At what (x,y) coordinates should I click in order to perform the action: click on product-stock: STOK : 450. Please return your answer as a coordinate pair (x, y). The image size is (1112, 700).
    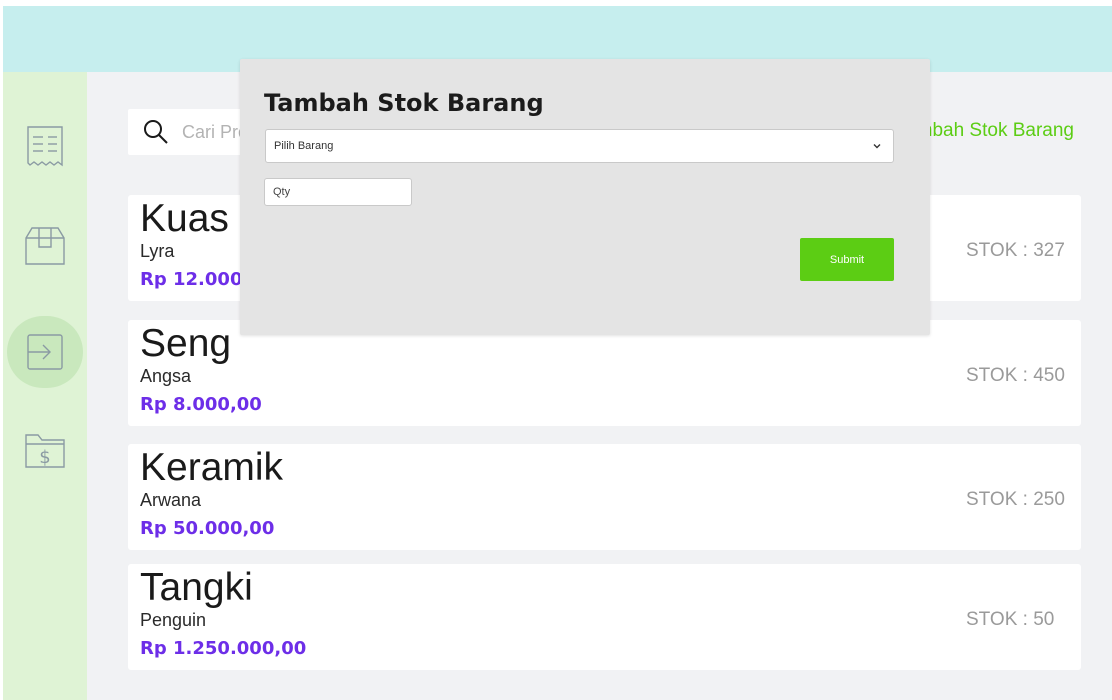
    Looking at the image, I should click on (1015, 375).